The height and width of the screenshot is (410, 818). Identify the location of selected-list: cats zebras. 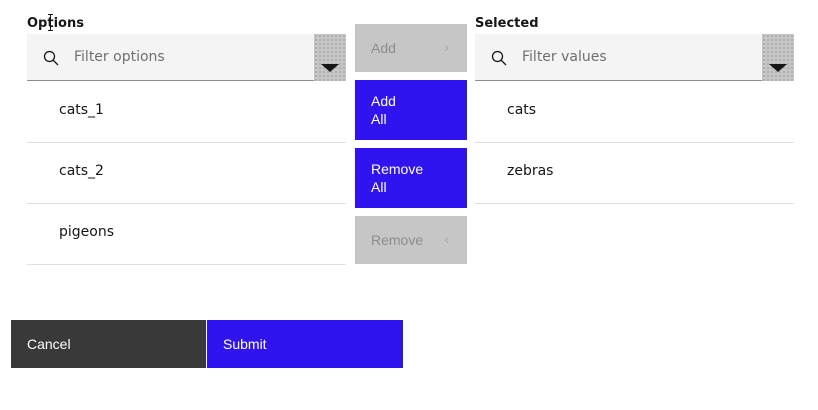
(634, 143).